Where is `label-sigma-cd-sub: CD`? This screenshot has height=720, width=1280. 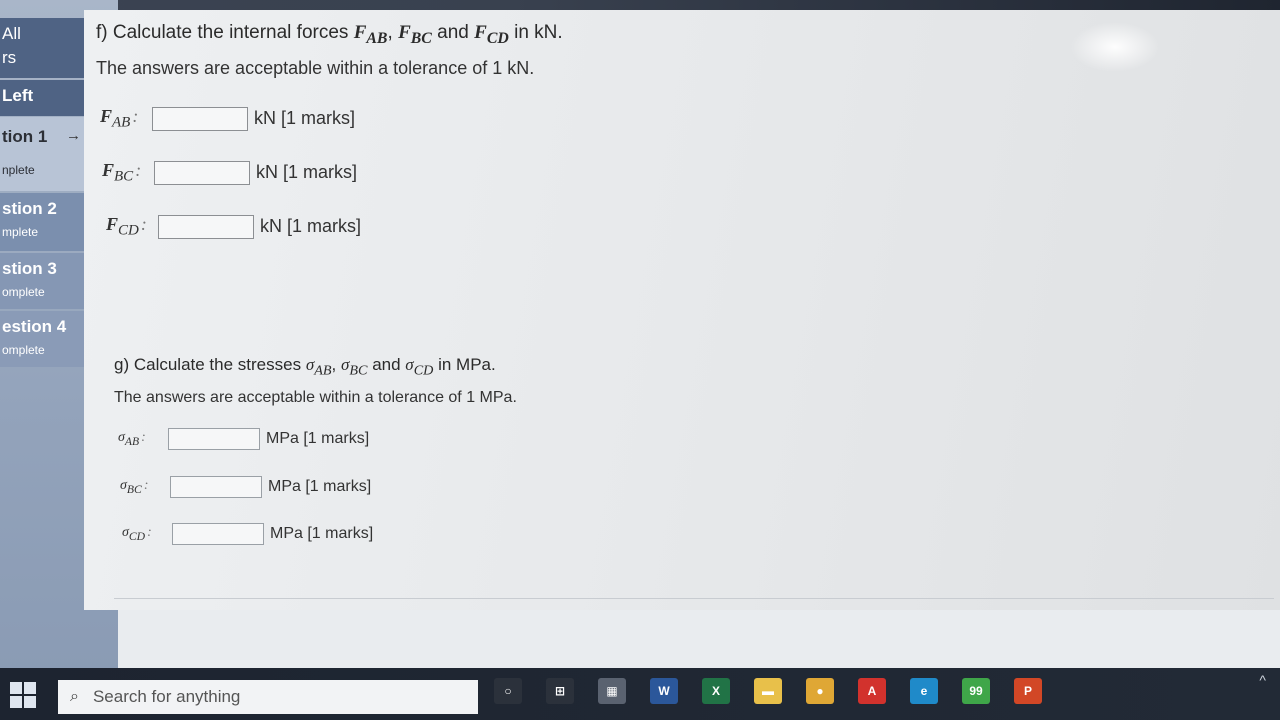 label-sigma-cd-sub: CD is located at coordinates (137, 536).